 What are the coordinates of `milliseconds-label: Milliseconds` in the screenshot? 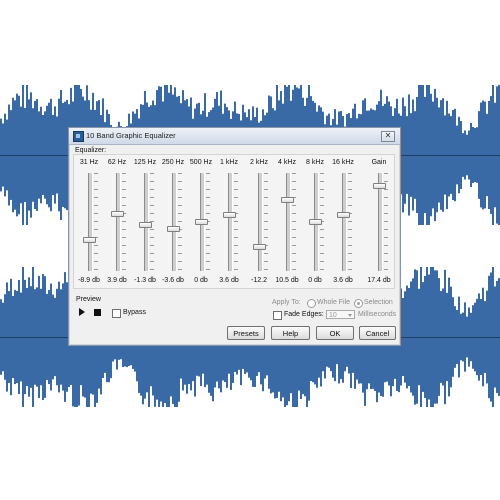 It's located at (377, 314).